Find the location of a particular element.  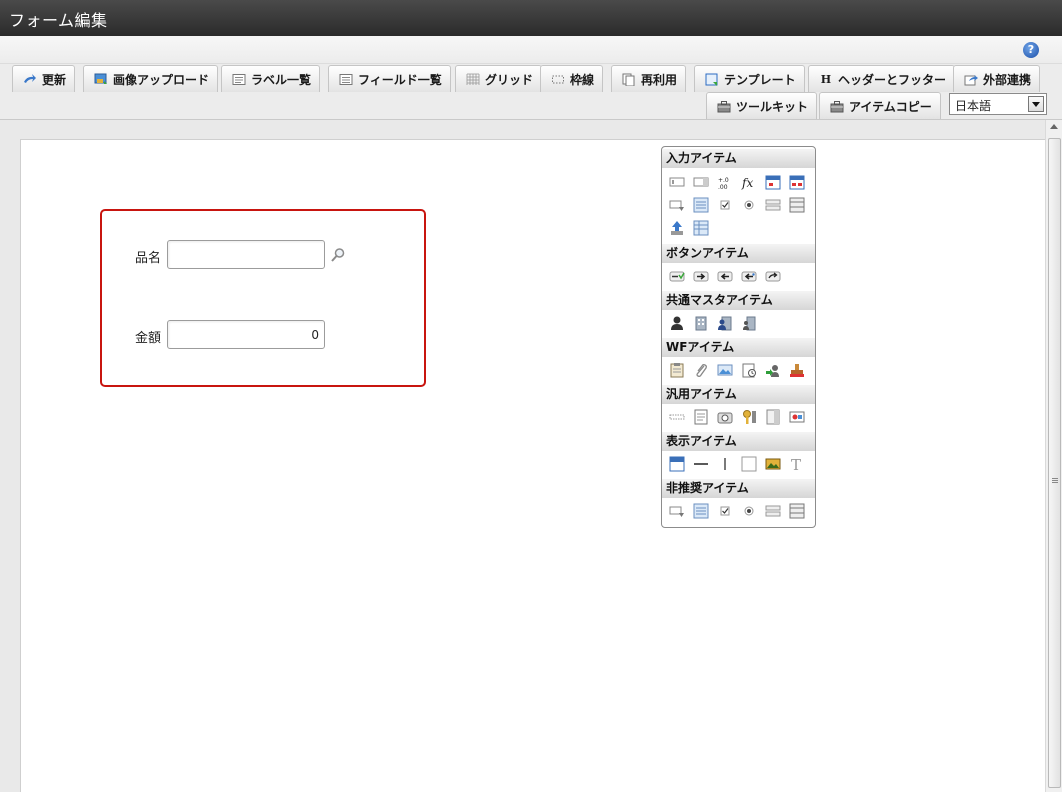

amount-input: 0 is located at coordinates (246, 334).